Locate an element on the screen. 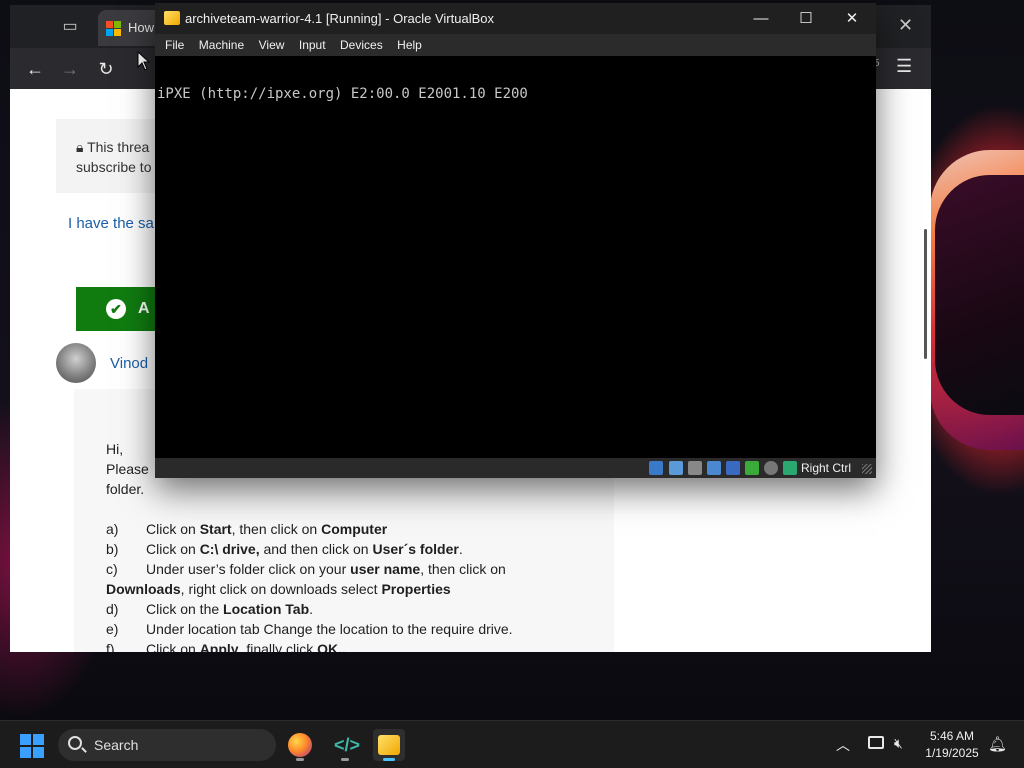 This screenshot has width=1024, height=768. answer-step: d) Click on the Location Tab. is located at coordinates (336, 609).